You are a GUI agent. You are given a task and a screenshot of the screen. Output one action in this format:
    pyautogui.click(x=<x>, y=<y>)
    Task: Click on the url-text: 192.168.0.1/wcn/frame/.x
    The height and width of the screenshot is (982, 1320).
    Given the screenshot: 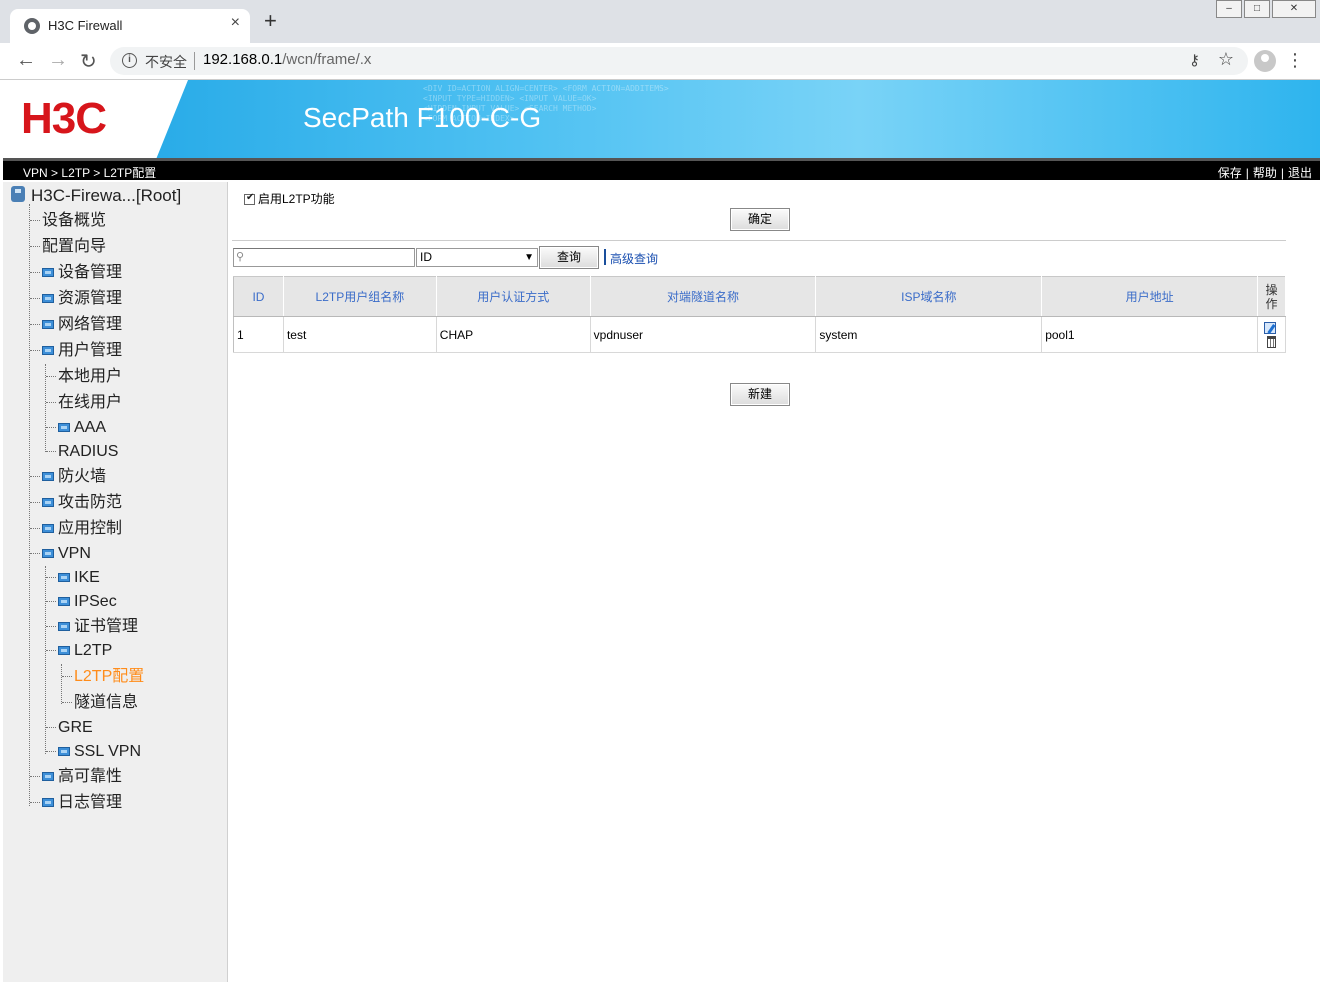 What is the action you would take?
    pyautogui.click(x=287, y=59)
    